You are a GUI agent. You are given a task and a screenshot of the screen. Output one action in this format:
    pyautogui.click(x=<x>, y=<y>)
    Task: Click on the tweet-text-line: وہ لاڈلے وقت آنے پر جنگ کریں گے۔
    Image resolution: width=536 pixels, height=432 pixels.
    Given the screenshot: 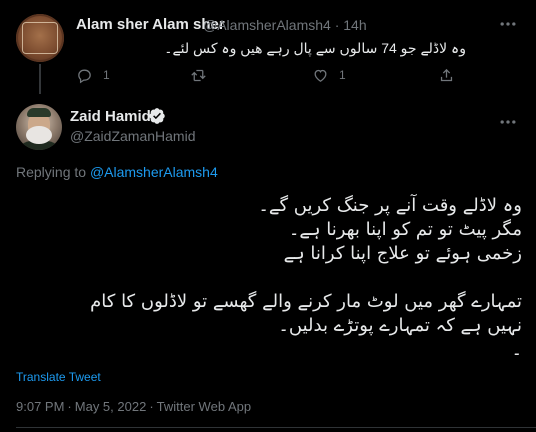 What is the action you would take?
    pyautogui.click(x=390, y=205)
    